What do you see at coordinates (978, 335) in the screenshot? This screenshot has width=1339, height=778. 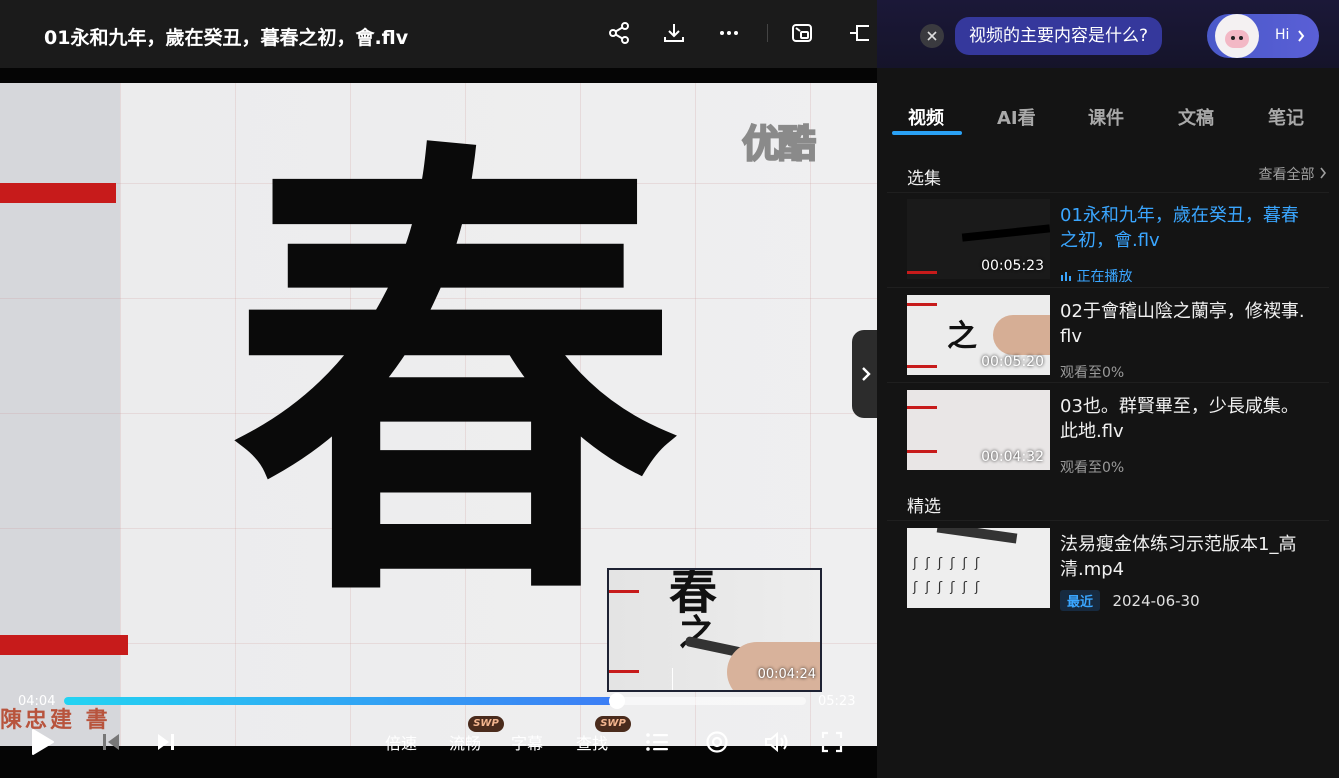 I see `episode-thumbnail: 之 00:05:20` at bounding box center [978, 335].